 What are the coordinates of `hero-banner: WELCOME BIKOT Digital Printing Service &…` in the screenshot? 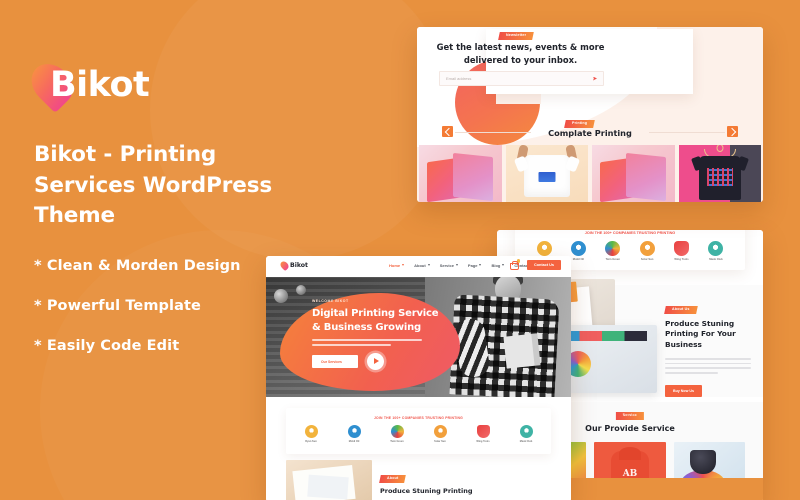 It's located at (418, 337).